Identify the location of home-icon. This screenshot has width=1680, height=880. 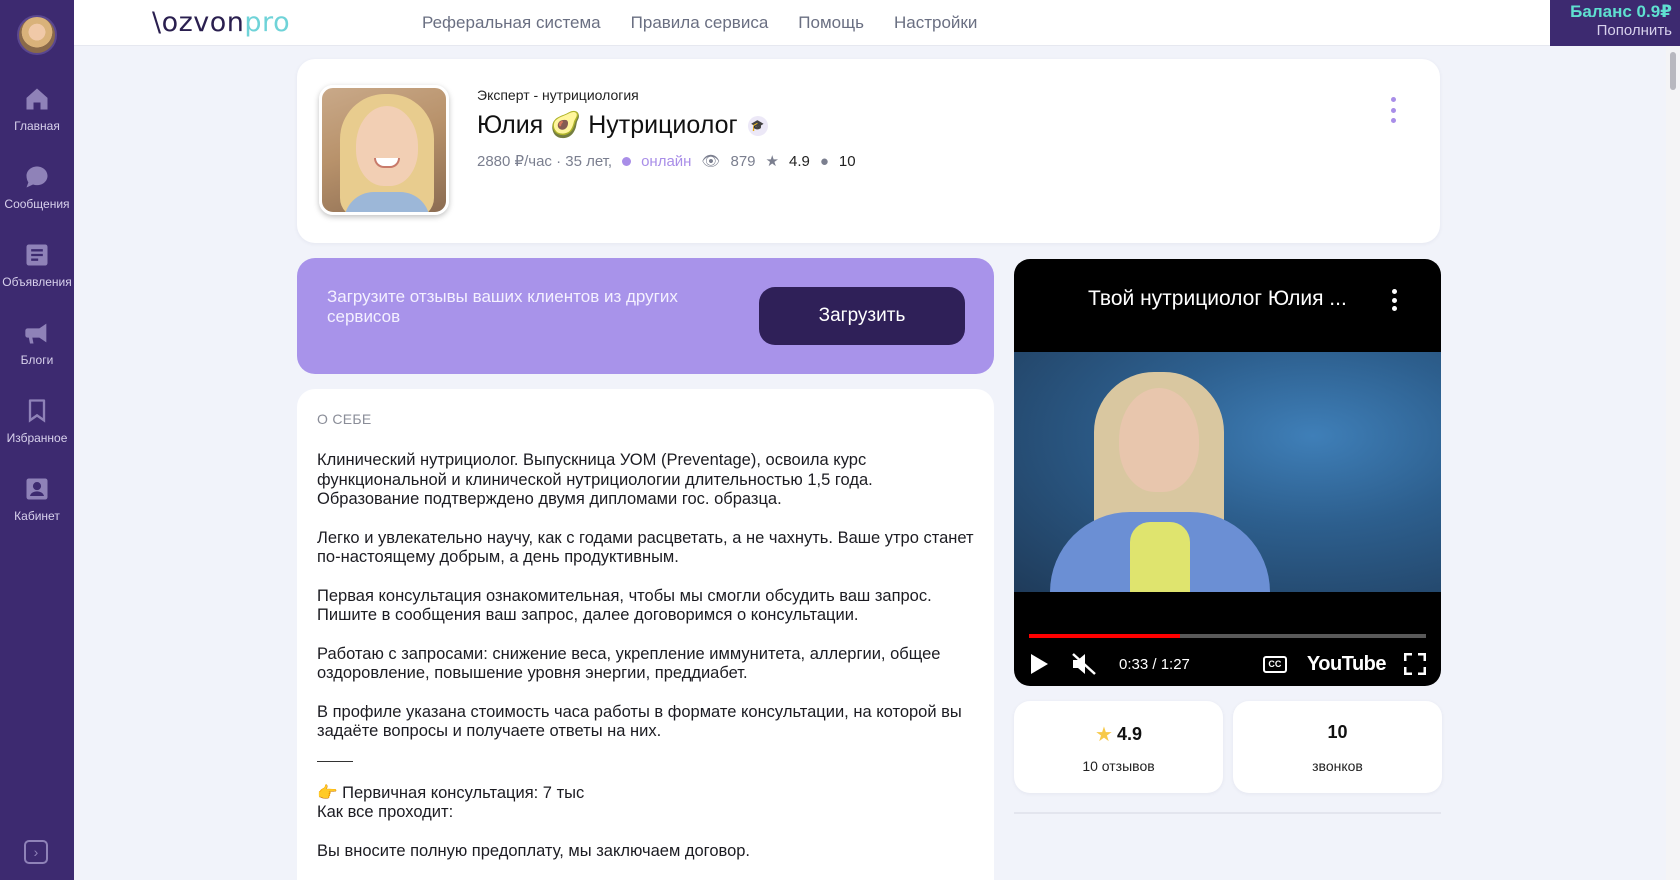
(37, 99).